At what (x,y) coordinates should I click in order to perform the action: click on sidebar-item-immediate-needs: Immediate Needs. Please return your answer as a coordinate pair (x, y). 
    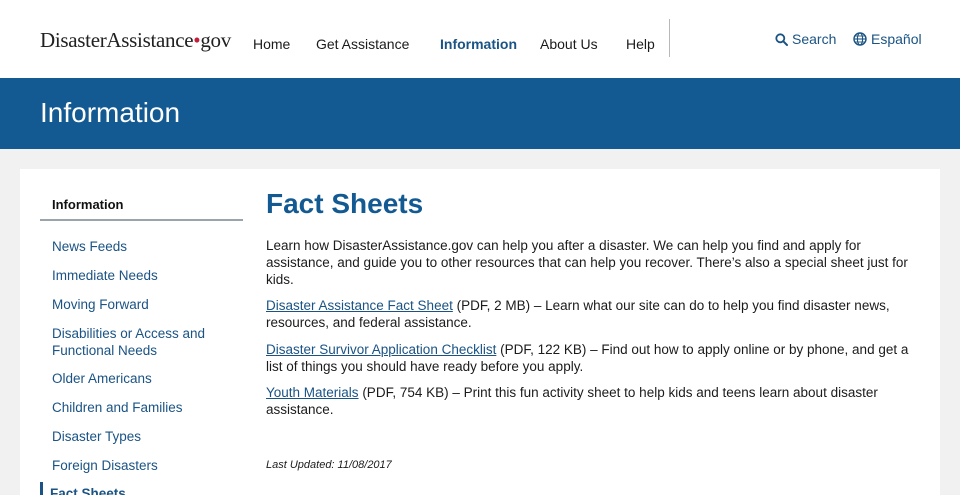
    Looking at the image, I should click on (142, 275).